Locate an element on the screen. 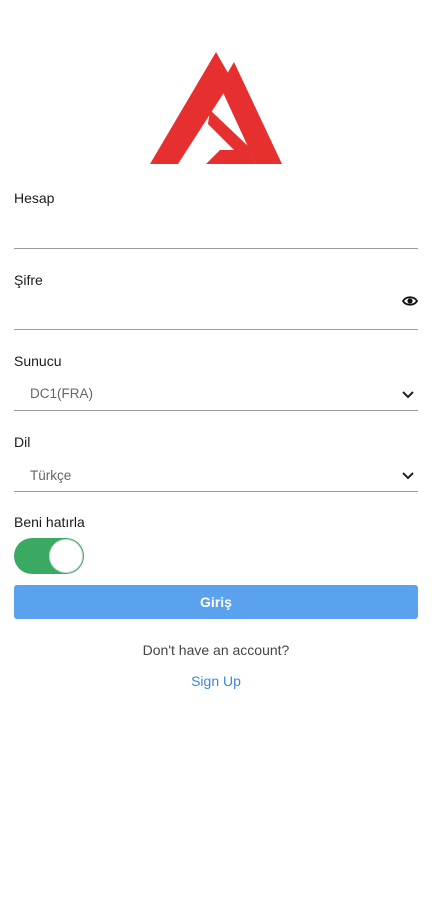 This screenshot has width=432, height=900. language-label: Dil is located at coordinates (22, 442).